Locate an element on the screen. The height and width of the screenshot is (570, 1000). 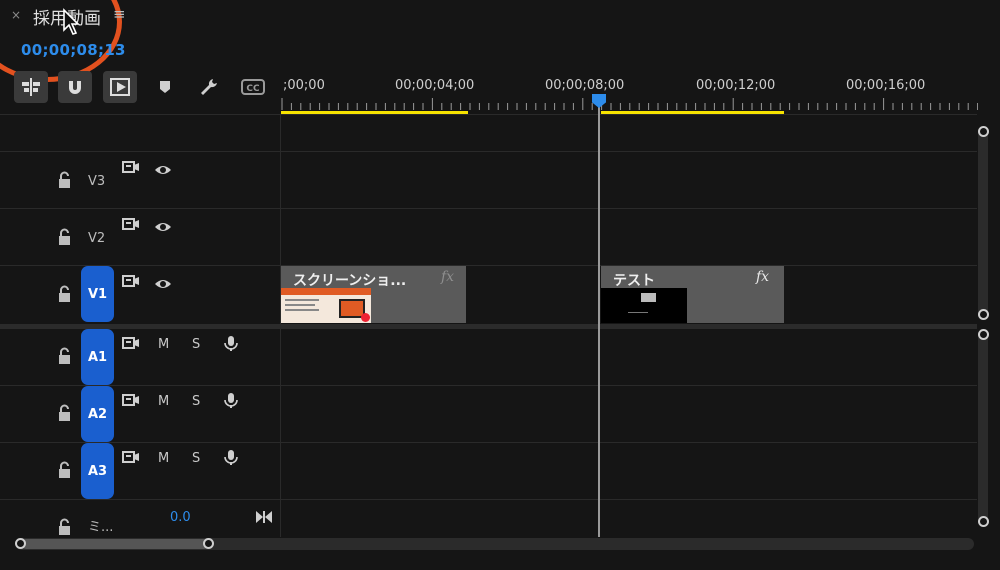
marker-icon is located at coordinates (165, 87).